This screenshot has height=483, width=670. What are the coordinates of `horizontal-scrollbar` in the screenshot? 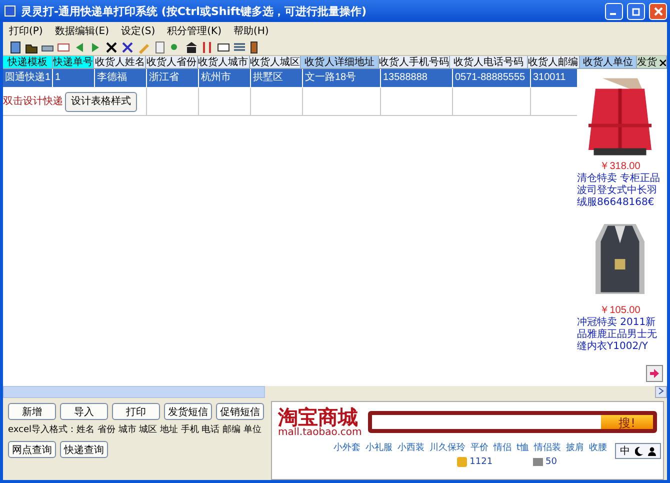 It's located at (134, 392).